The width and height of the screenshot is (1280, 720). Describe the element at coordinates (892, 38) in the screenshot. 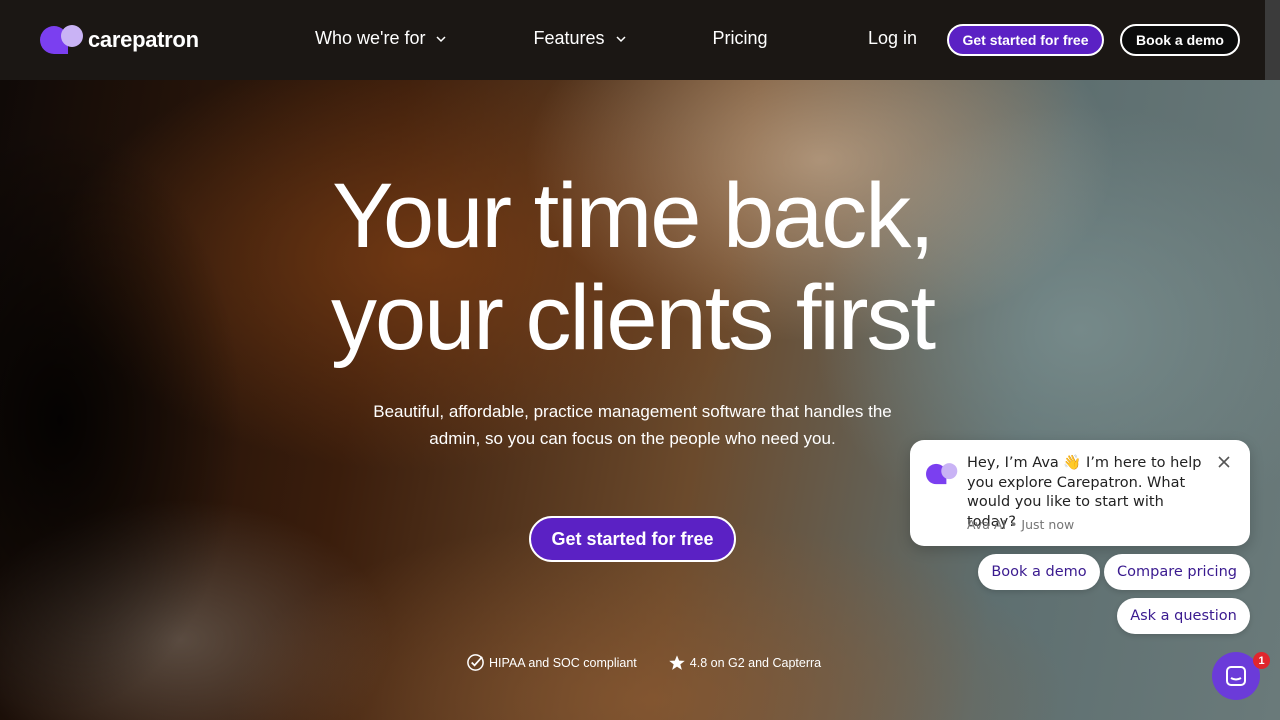

I see `login-link: Log in` at that location.